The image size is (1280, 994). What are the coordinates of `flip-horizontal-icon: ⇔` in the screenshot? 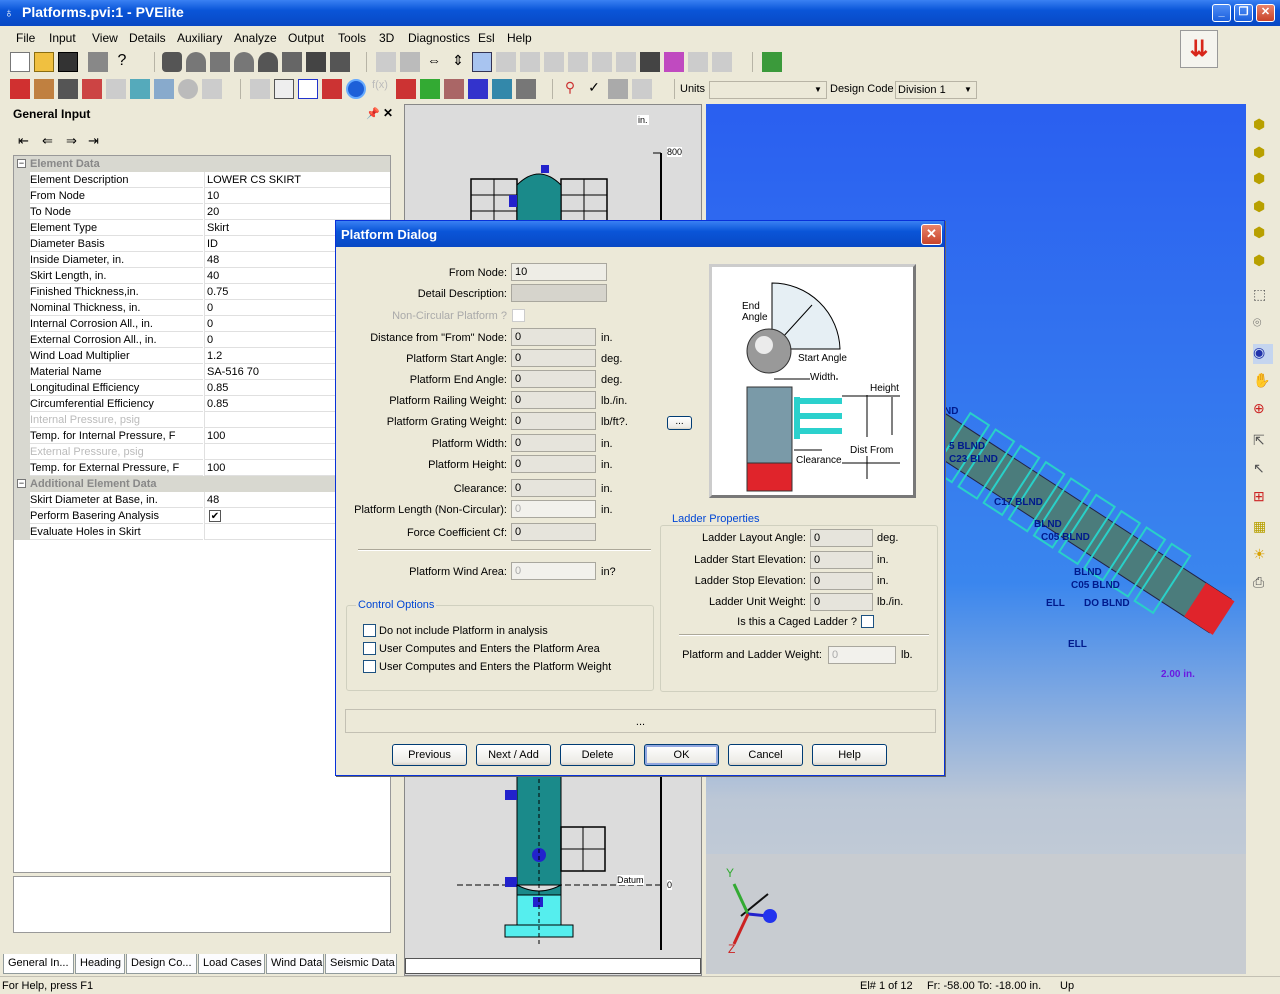 It's located at (434, 62).